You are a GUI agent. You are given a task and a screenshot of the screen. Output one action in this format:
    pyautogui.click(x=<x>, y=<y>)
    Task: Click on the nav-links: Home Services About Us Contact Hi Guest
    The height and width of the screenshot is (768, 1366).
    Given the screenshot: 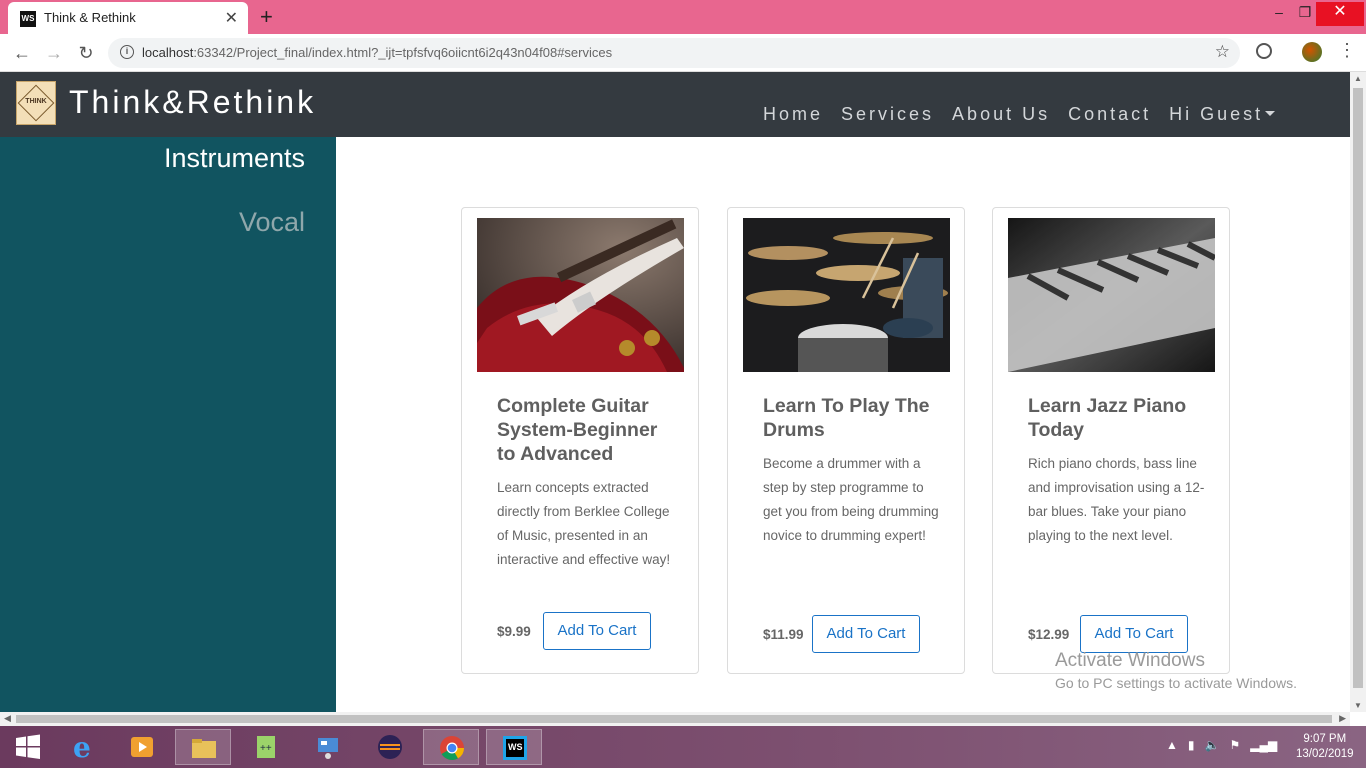 What is the action you would take?
    pyautogui.click(x=1028, y=114)
    